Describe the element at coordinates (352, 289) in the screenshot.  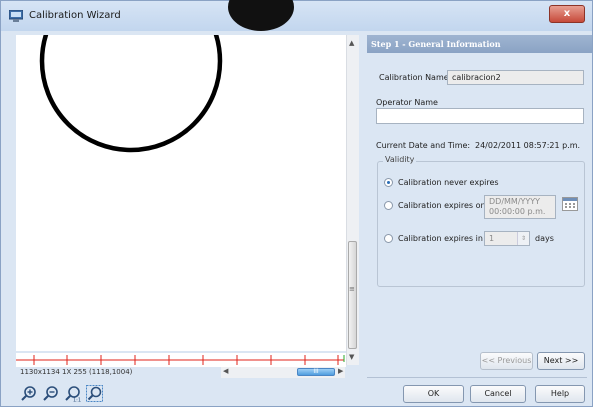
I see `scroll-grip-icon: ≡` at that location.